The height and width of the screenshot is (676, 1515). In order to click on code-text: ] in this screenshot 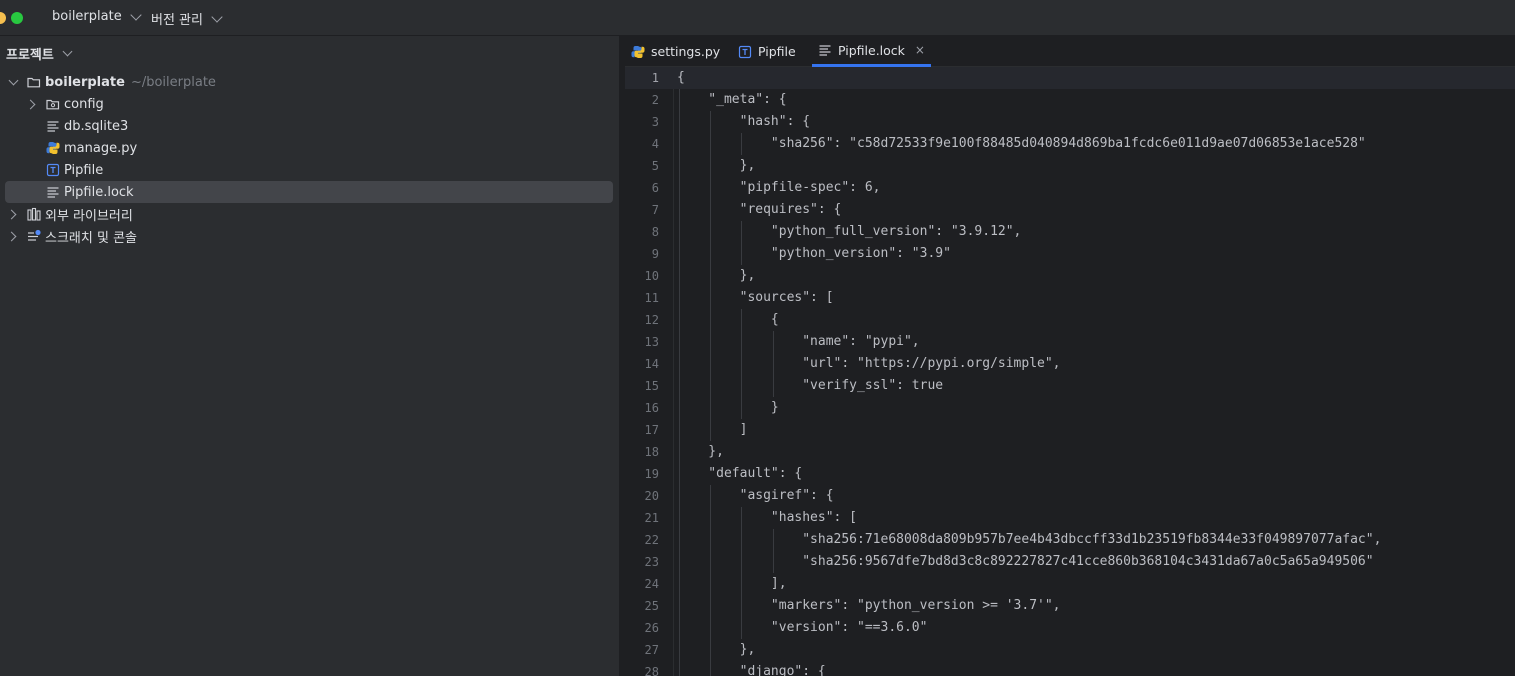, I will do `click(712, 429)`.